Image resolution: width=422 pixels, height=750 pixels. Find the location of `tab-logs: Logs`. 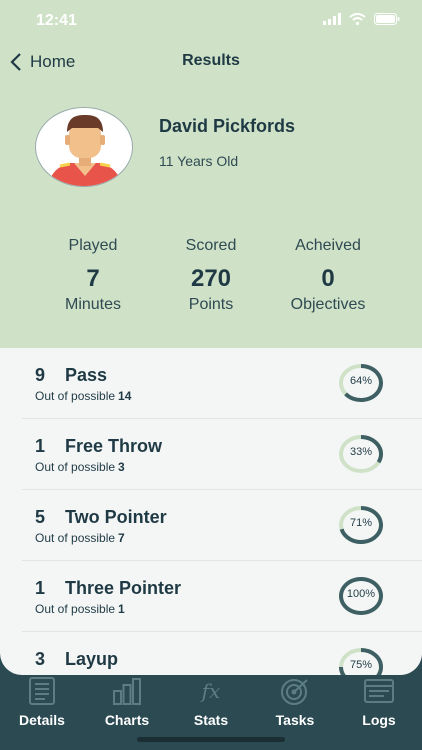

tab-logs: Logs is located at coordinates (379, 705).